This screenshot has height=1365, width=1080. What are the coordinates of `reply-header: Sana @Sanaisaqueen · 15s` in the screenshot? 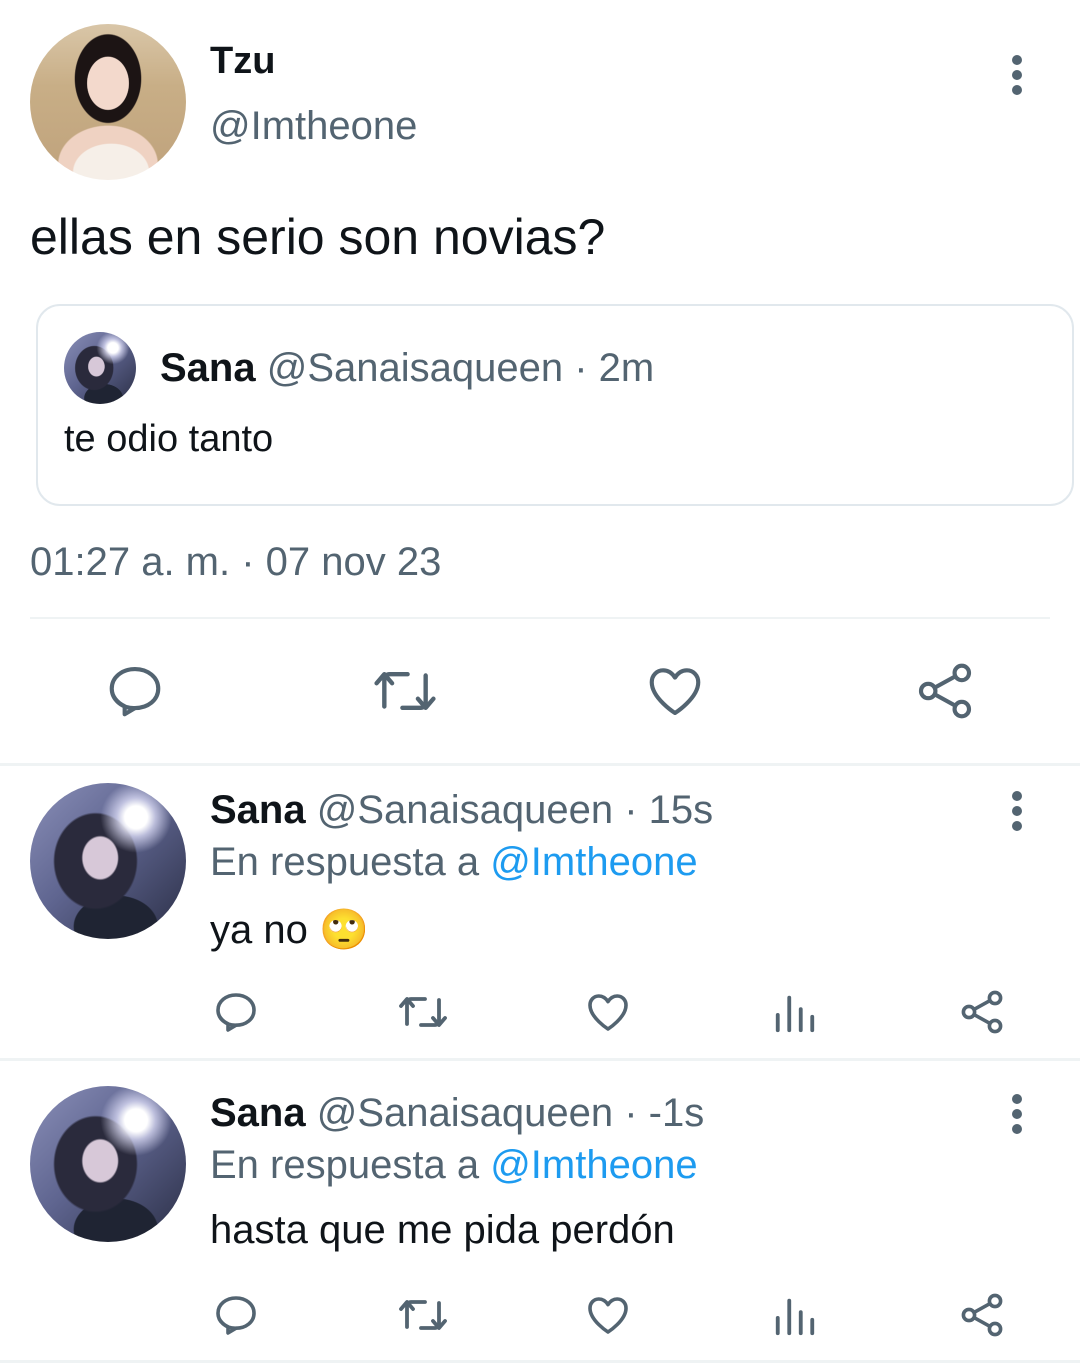 It's located at (461, 810).